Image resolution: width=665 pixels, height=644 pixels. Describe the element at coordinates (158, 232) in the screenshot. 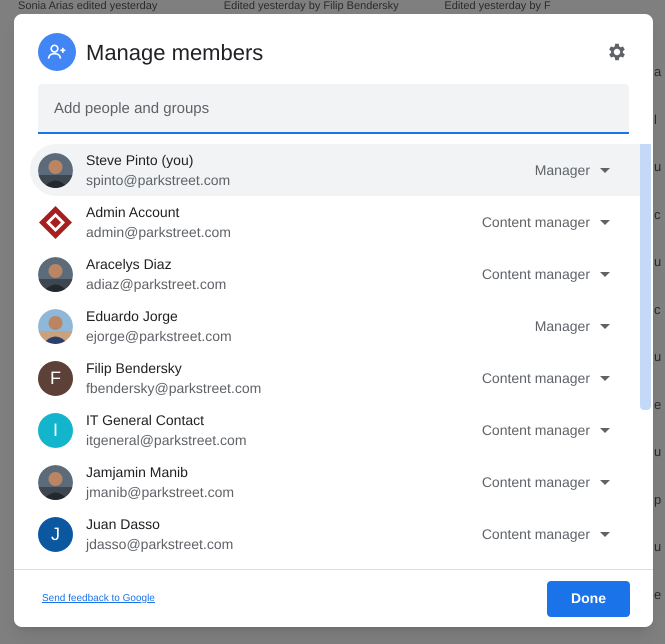

I see `member-email: admin@parkstreet.com` at that location.